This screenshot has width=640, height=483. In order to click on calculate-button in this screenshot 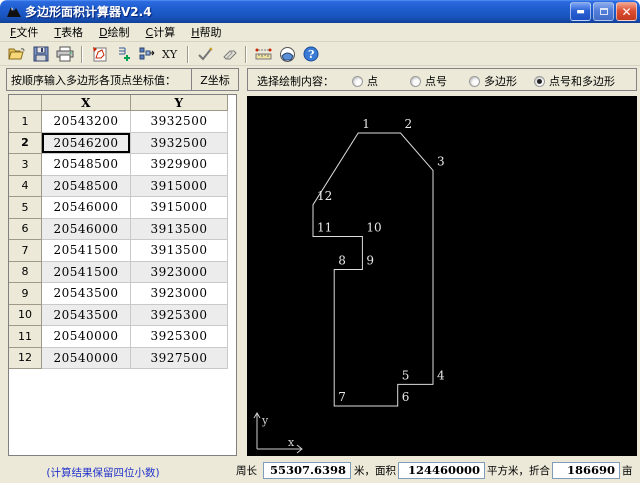, I will do `click(205, 54)`.